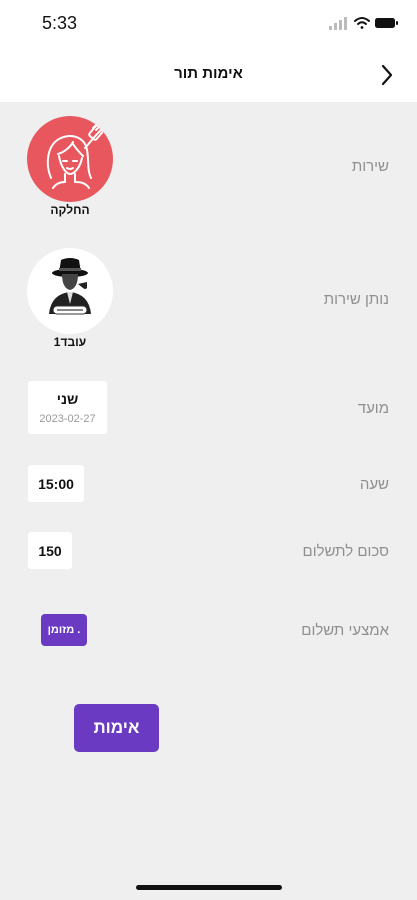 This screenshot has width=417, height=900. I want to click on confirm-button: אימות, so click(116, 728).